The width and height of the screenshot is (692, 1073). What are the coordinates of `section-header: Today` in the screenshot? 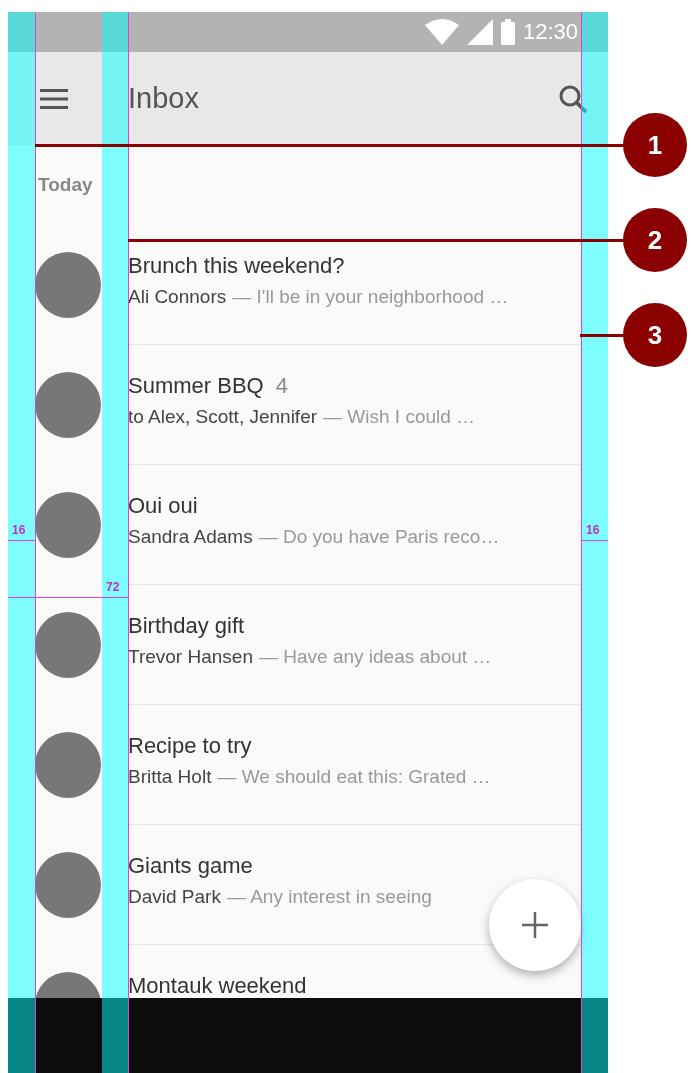 It's located at (65, 185).